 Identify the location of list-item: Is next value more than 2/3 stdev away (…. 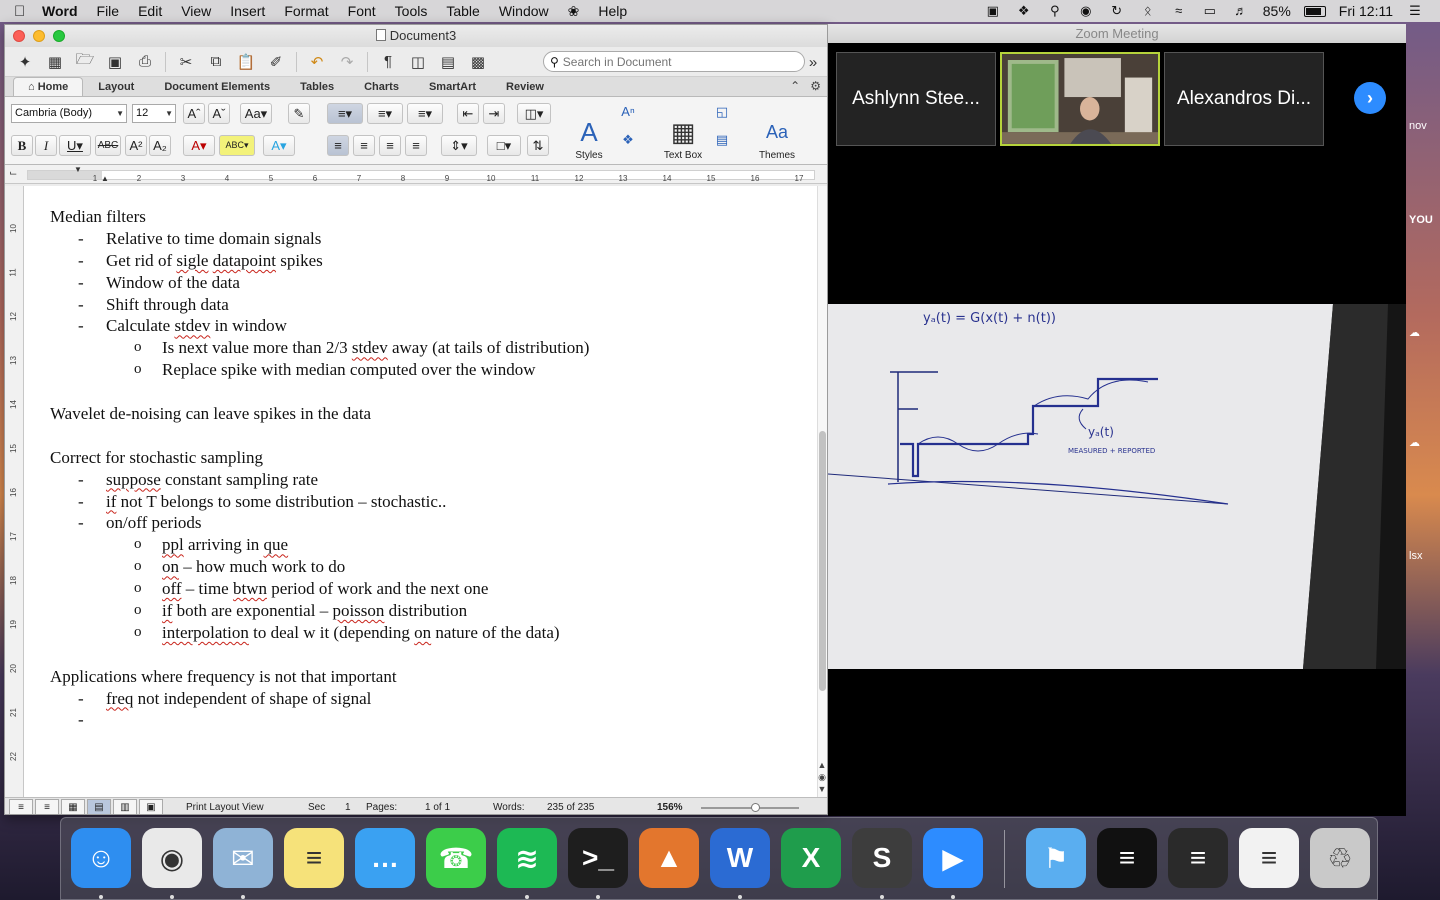
(428, 348).